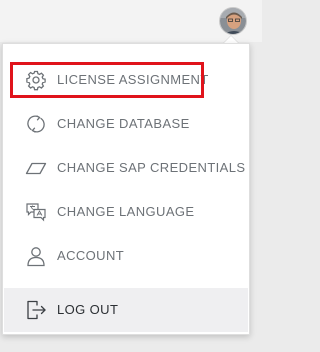 This screenshot has height=352, width=320. I want to click on language-icon, so click(36, 212).